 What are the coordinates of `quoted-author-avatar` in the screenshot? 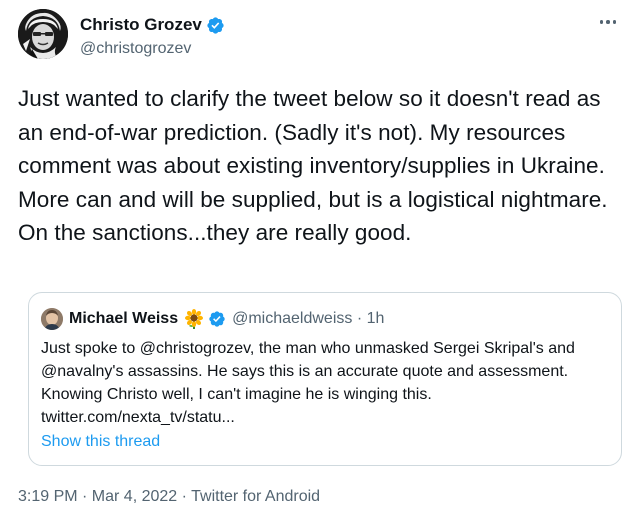 It's located at (52, 319).